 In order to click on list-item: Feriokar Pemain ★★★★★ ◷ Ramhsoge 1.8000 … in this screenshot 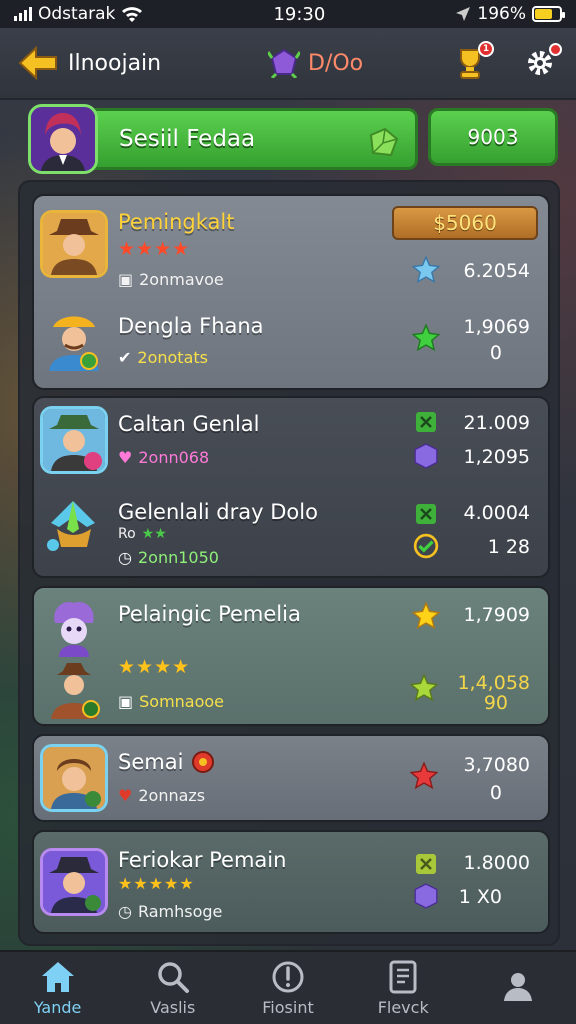, I will do `click(291, 884)`.